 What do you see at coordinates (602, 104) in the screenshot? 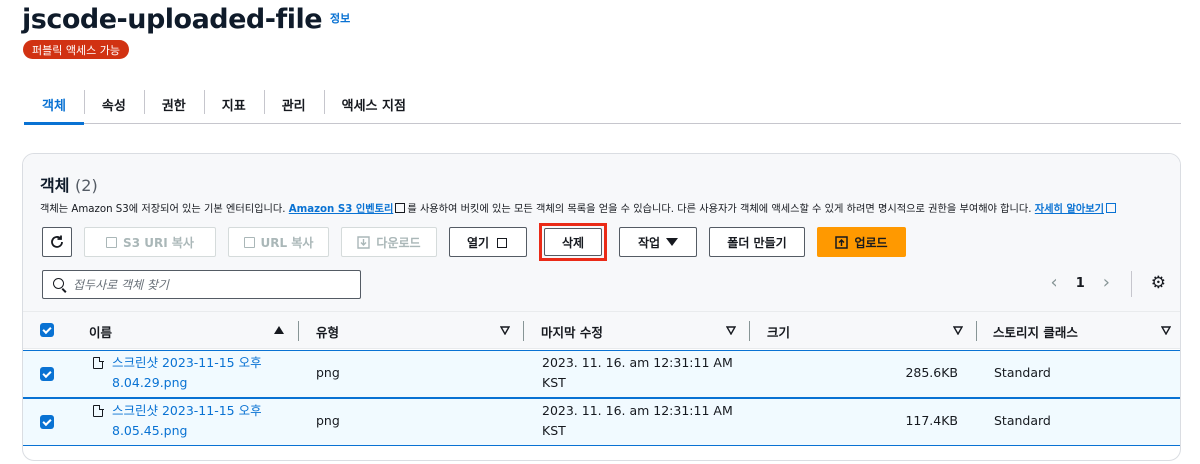
I see `tab-bar: 객체 속성 권한 지표 관리 액세스 지점` at bounding box center [602, 104].